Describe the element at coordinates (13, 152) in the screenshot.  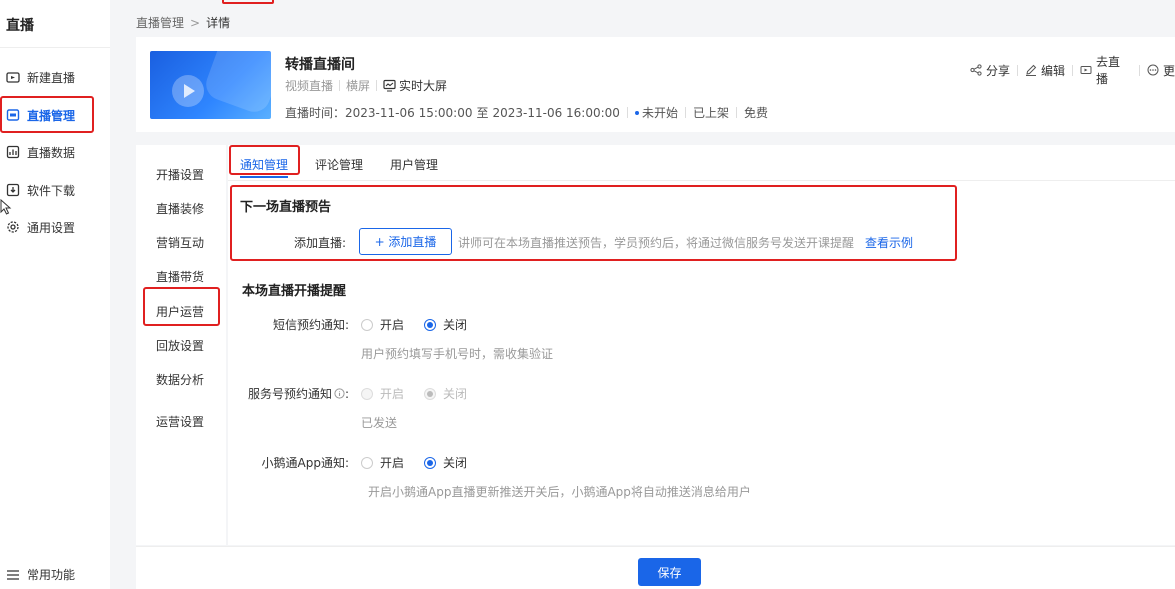
I see `live-data-icon` at that location.